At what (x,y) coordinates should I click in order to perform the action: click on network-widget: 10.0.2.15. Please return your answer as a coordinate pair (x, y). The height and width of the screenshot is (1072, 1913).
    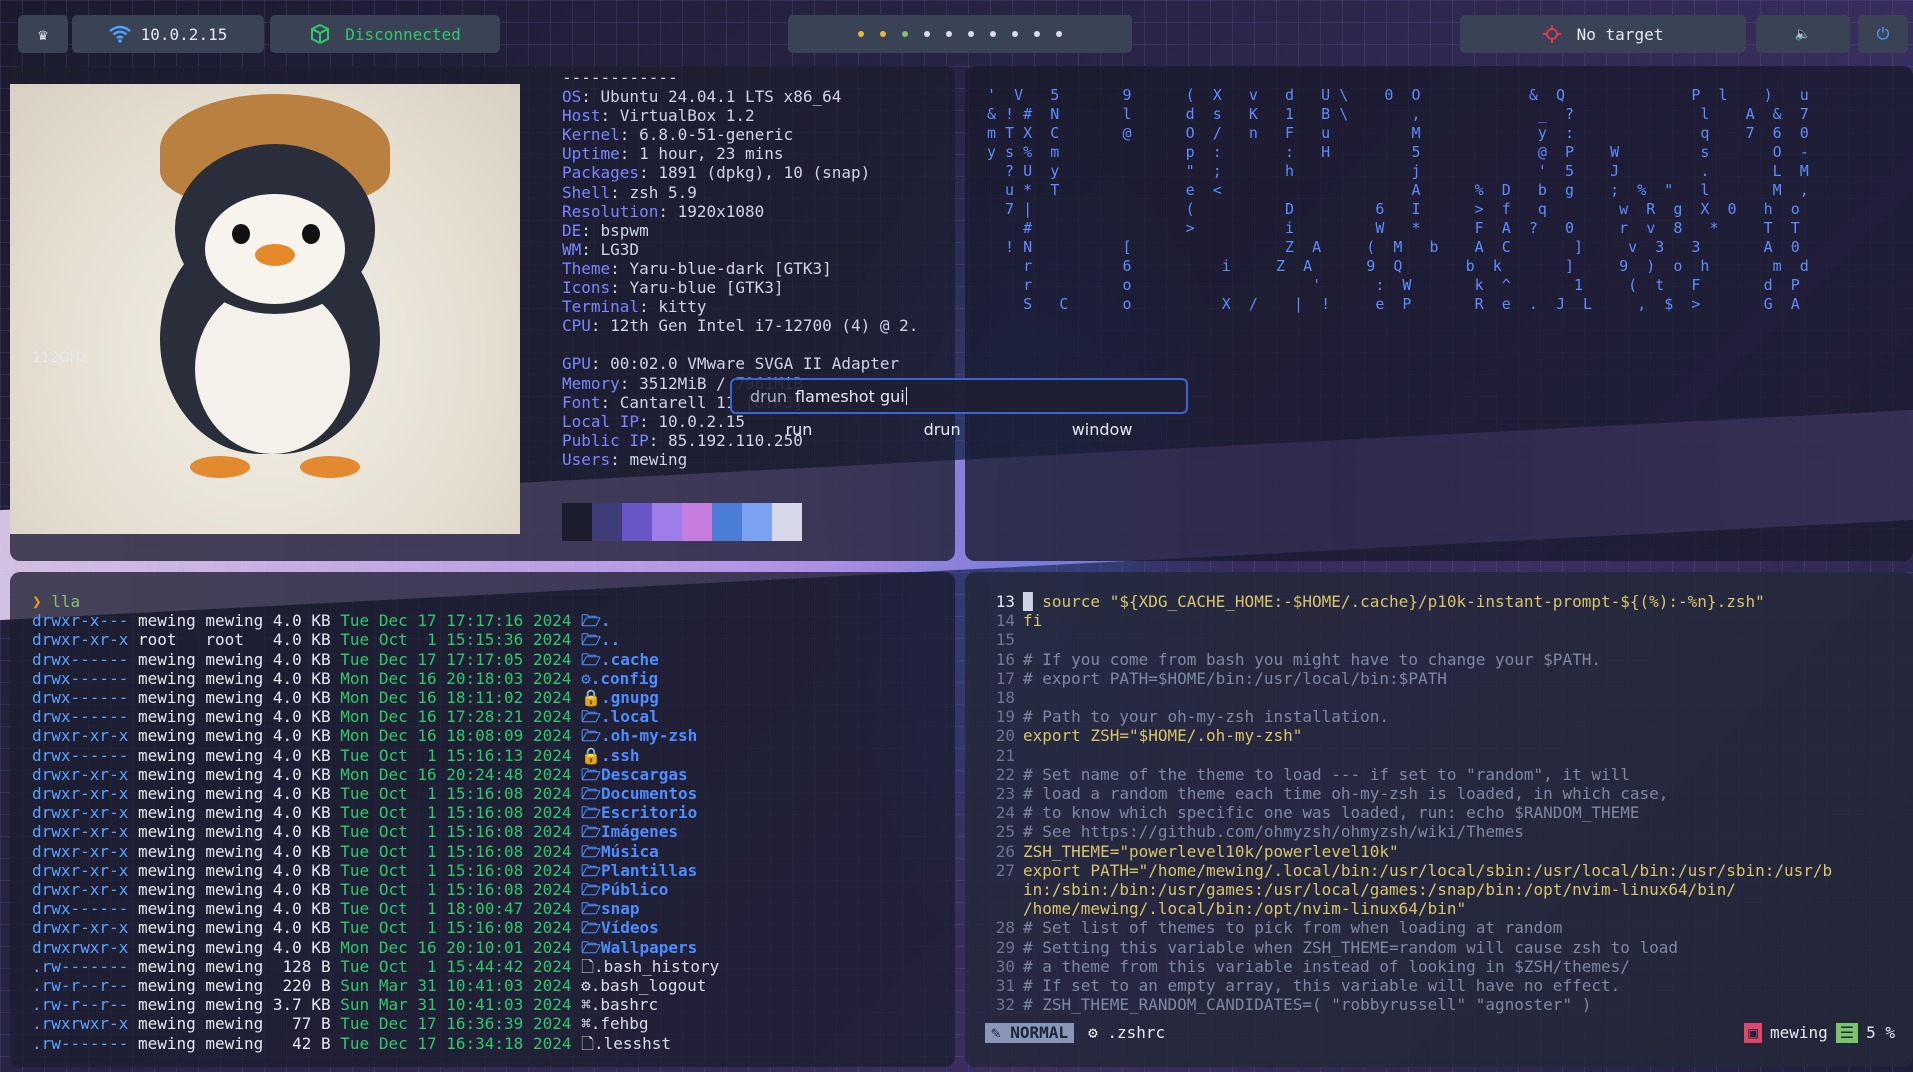
    Looking at the image, I should click on (168, 34).